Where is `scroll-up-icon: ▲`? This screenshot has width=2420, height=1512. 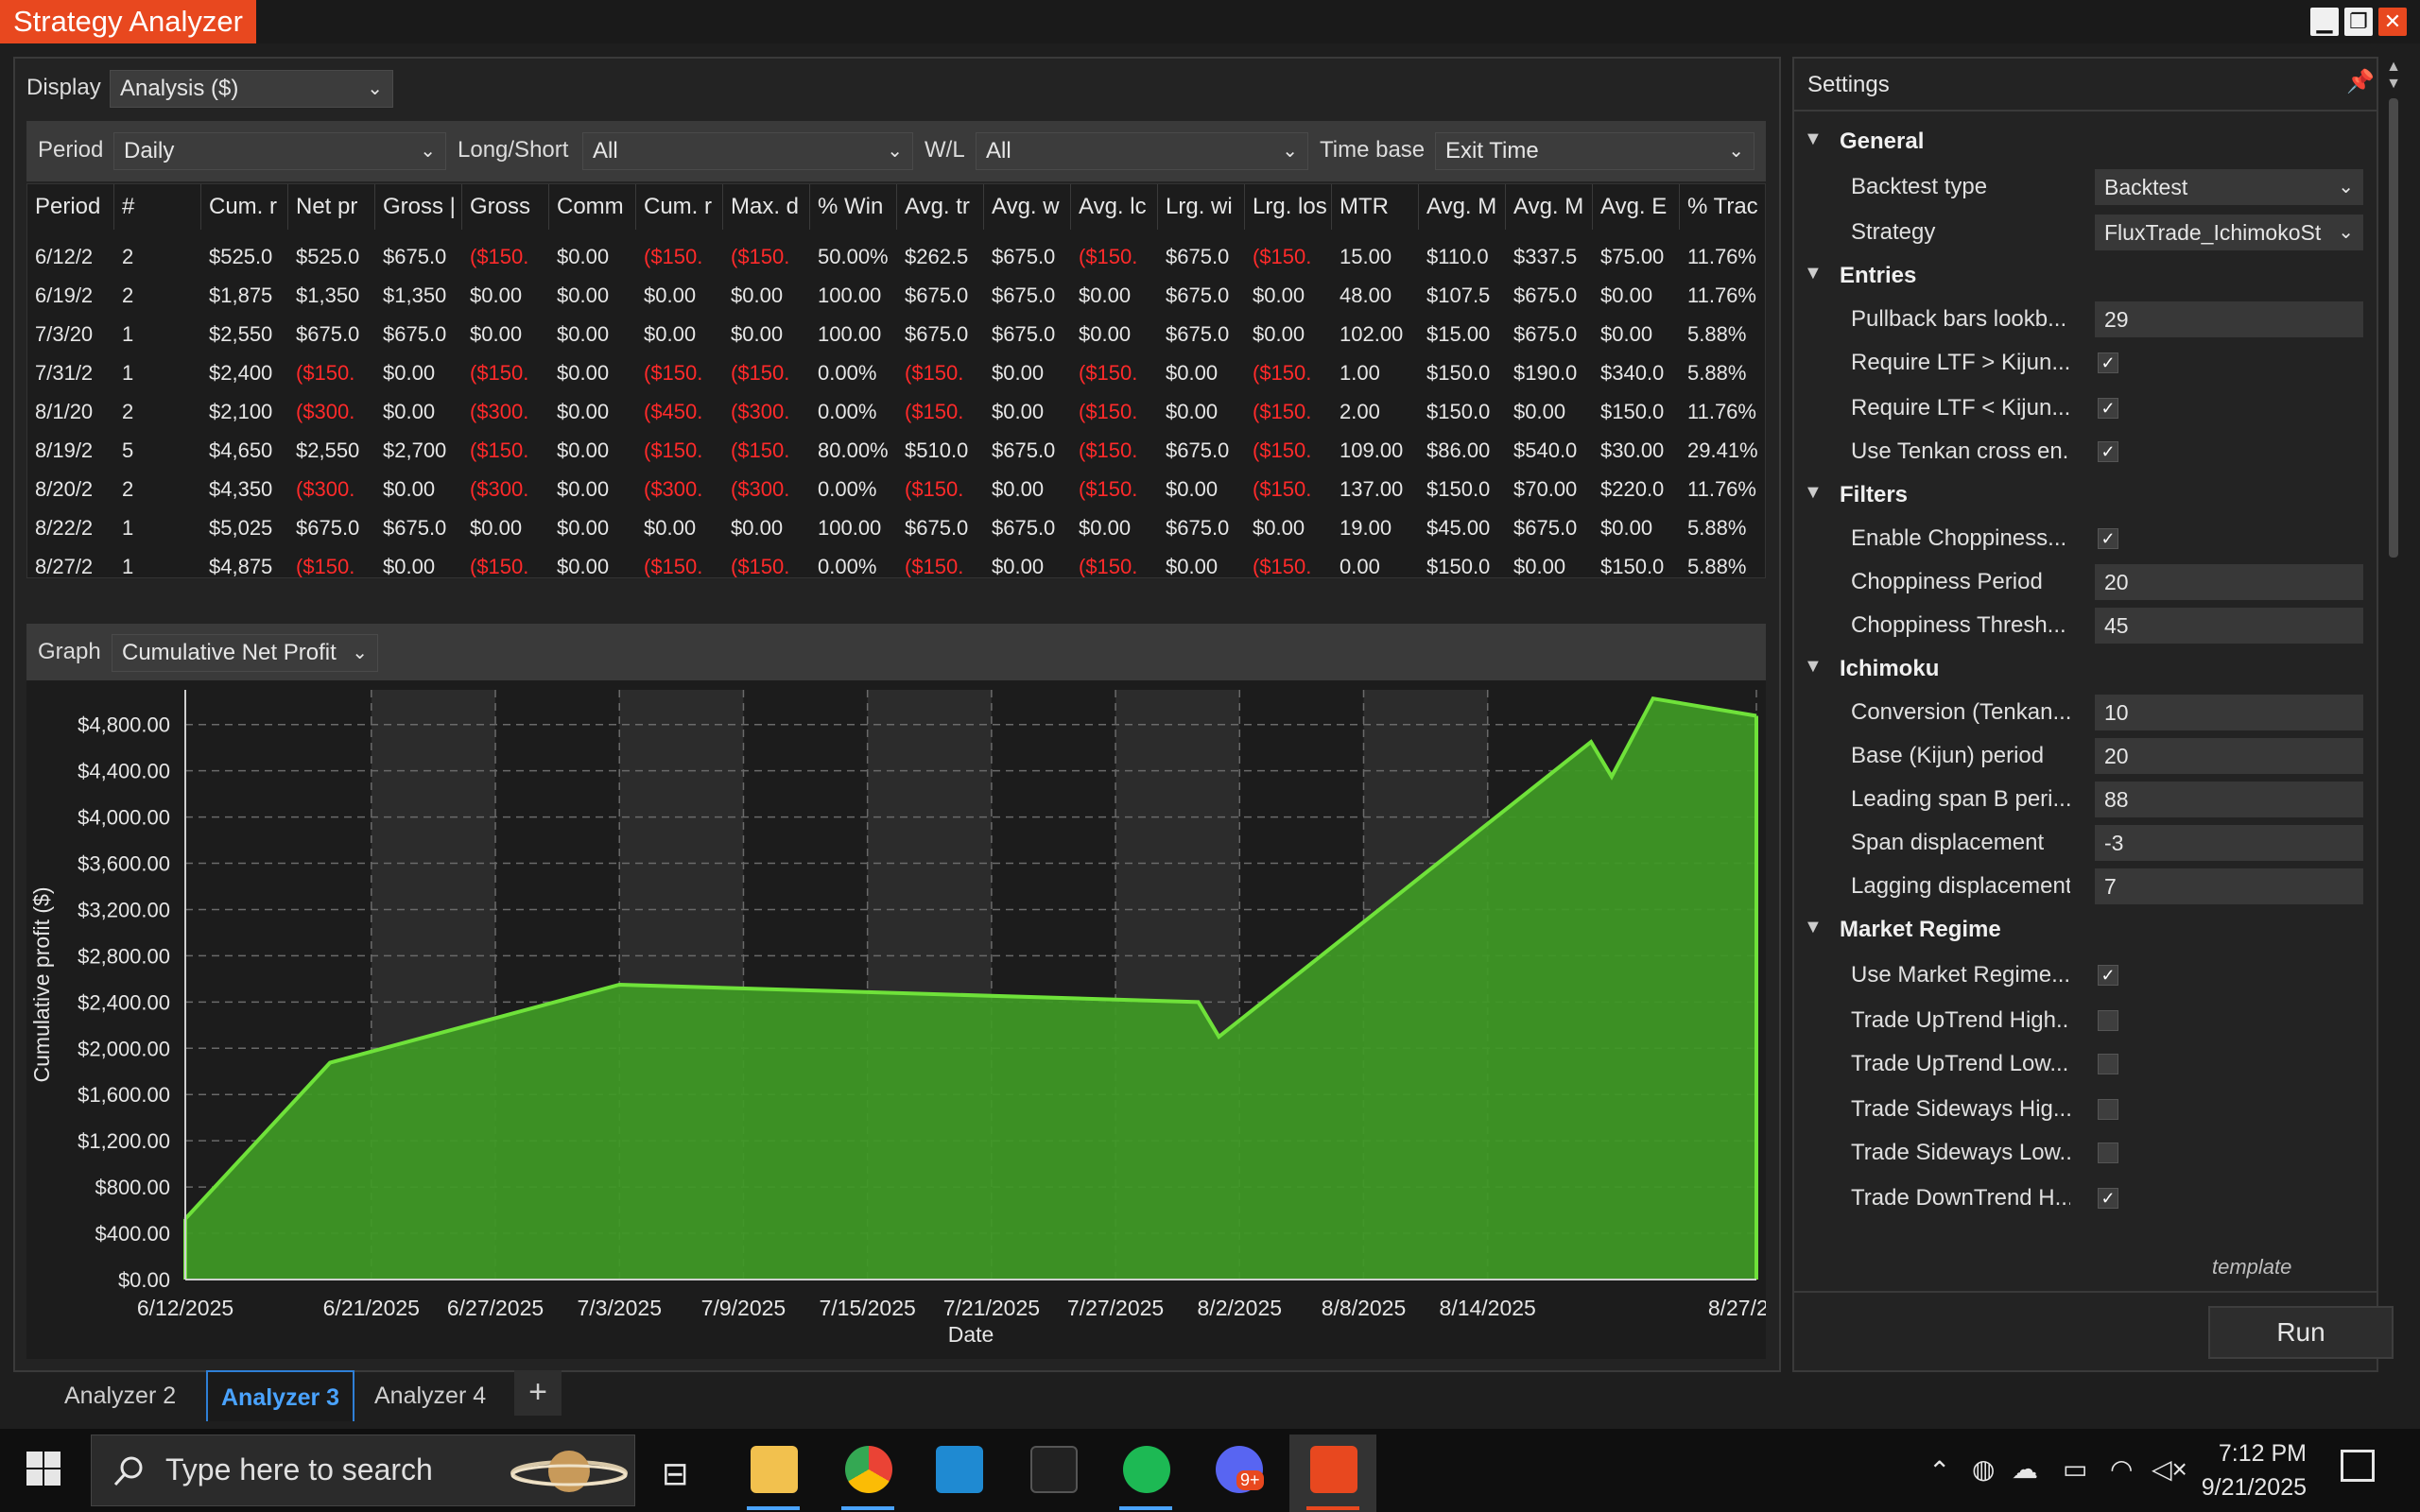 scroll-up-icon: ▲ is located at coordinates (2394, 67).